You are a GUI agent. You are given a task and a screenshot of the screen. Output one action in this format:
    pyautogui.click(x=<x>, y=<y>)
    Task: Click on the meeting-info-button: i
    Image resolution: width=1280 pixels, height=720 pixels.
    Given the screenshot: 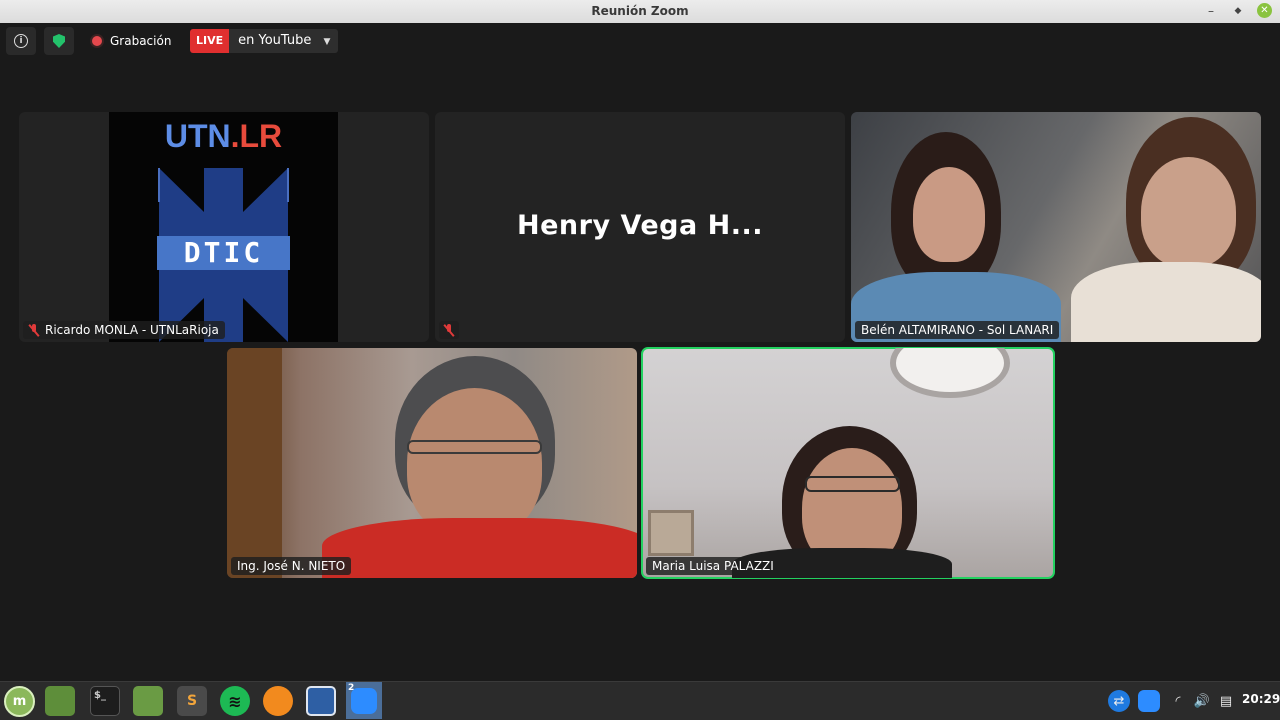 What is the action you would take?
    pyautogui.click(x=21, y=41)
    